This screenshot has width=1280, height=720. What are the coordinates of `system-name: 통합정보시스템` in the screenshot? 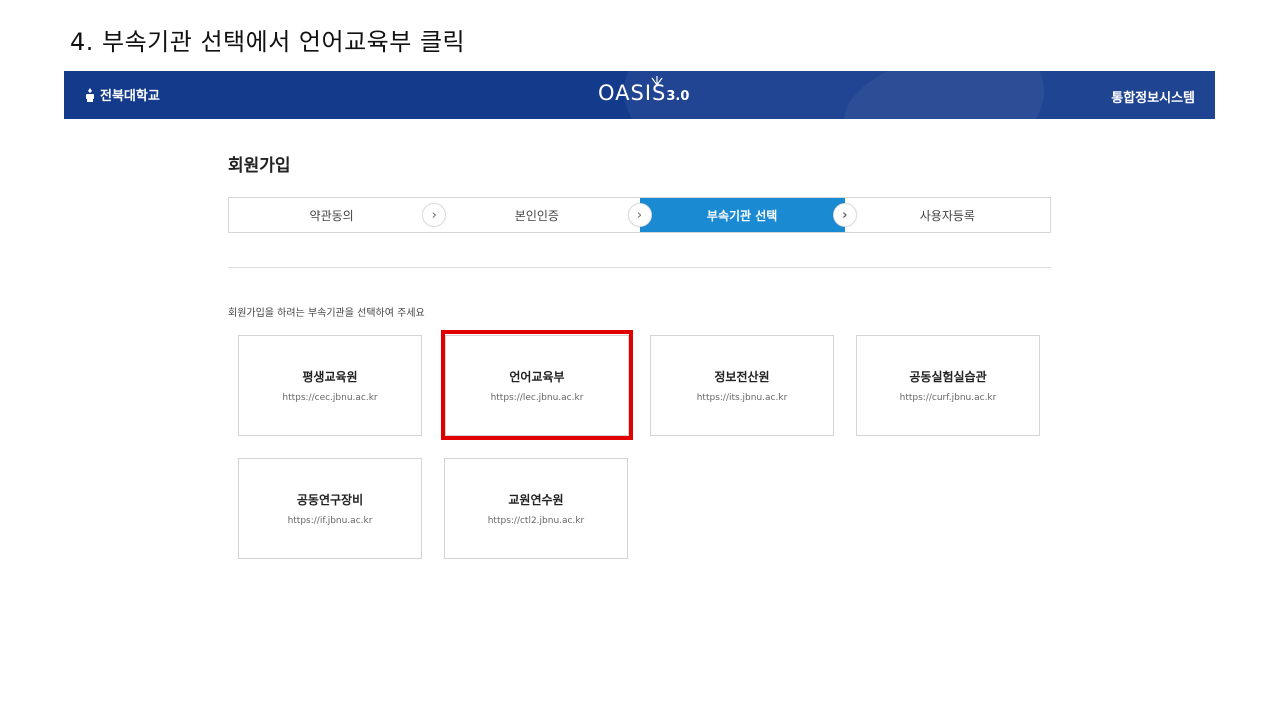 It's located at (1153, 98).